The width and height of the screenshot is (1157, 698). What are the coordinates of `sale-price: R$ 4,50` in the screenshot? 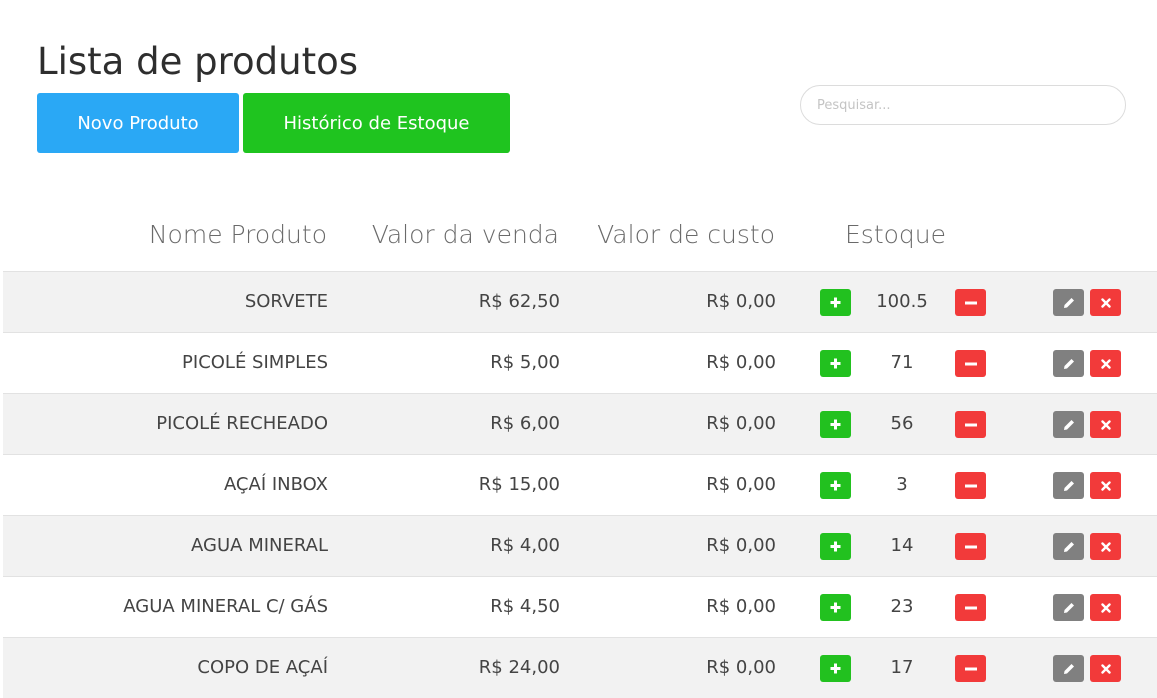 It's located at (525, 606).